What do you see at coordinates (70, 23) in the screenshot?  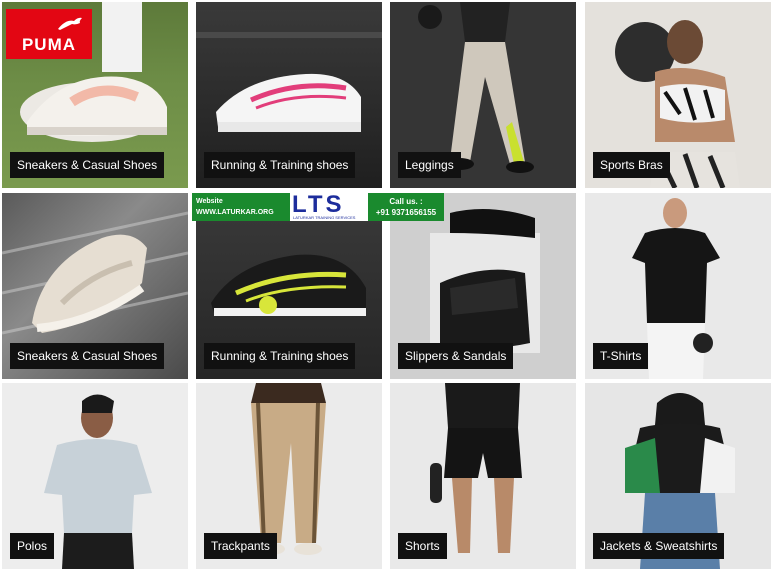 I see `puma-cat-icon` at bounding box center [70, 23].